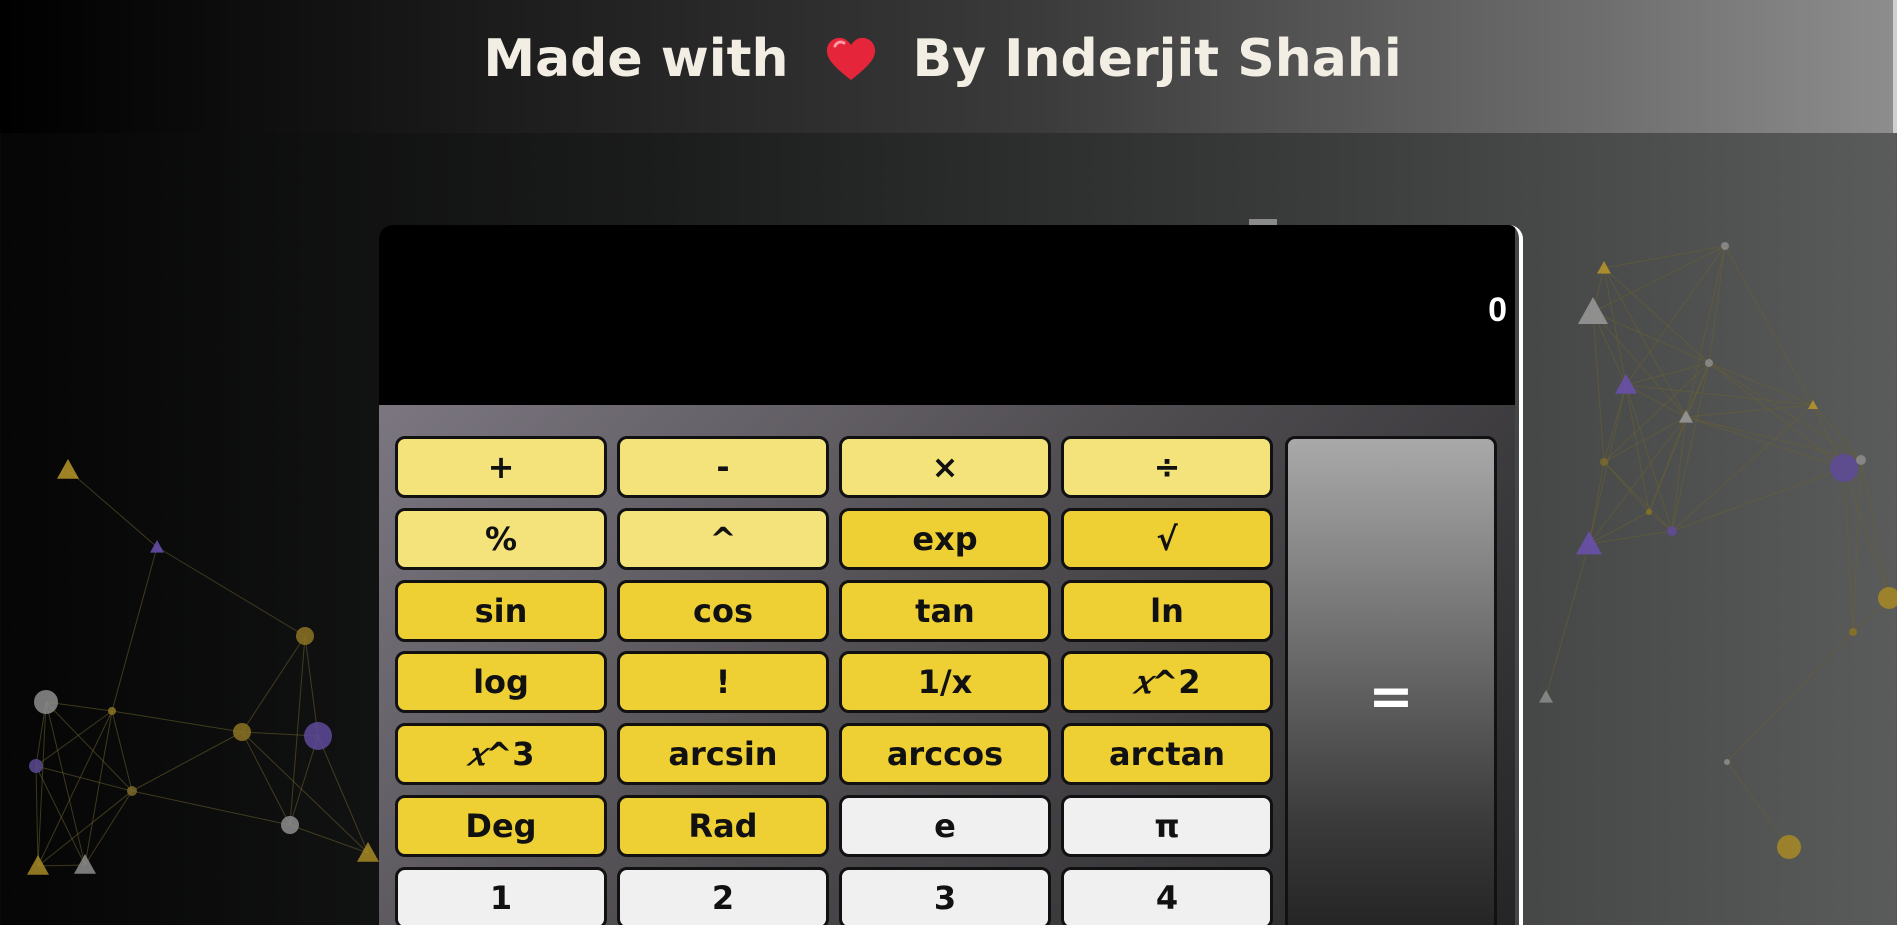  I want to click on square-rest: ^2, so click(1176, 682).